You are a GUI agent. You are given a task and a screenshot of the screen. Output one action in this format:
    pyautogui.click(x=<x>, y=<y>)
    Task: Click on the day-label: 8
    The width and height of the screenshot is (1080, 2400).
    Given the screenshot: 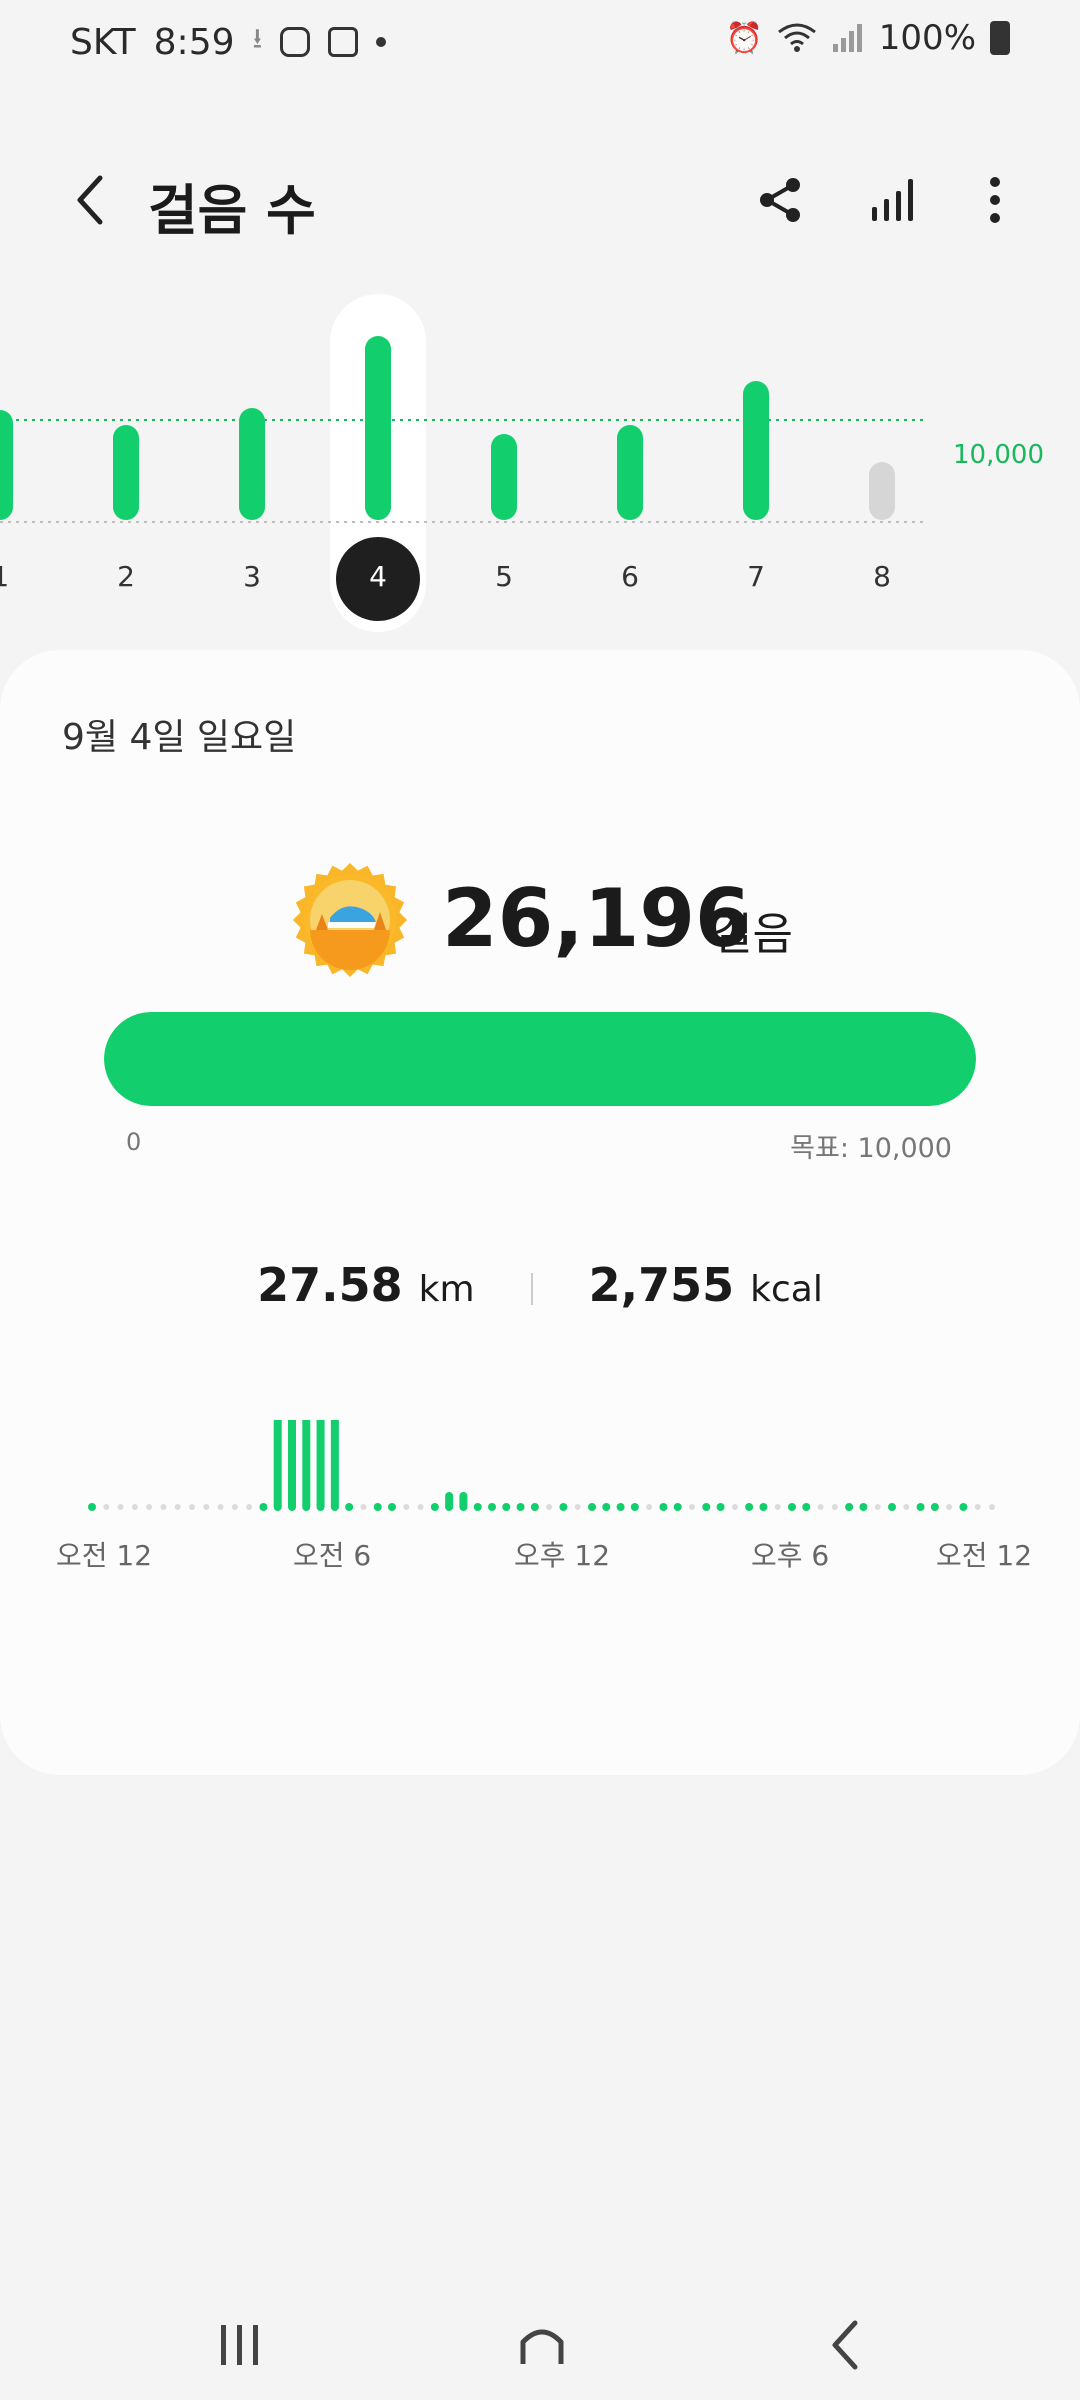 What is the action you would take?
    pyautogui.click(x=882, y=576)
    